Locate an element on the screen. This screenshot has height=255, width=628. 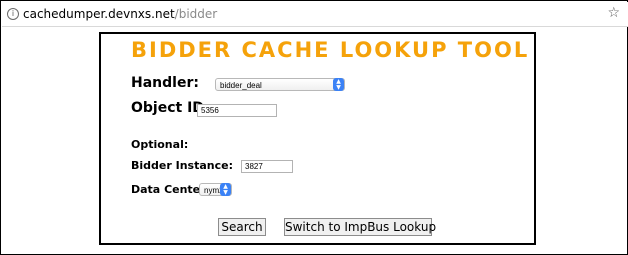
address-bar: i cachedumper.devnxs.net/bidder ☆ is located at coordinates (315, 14).